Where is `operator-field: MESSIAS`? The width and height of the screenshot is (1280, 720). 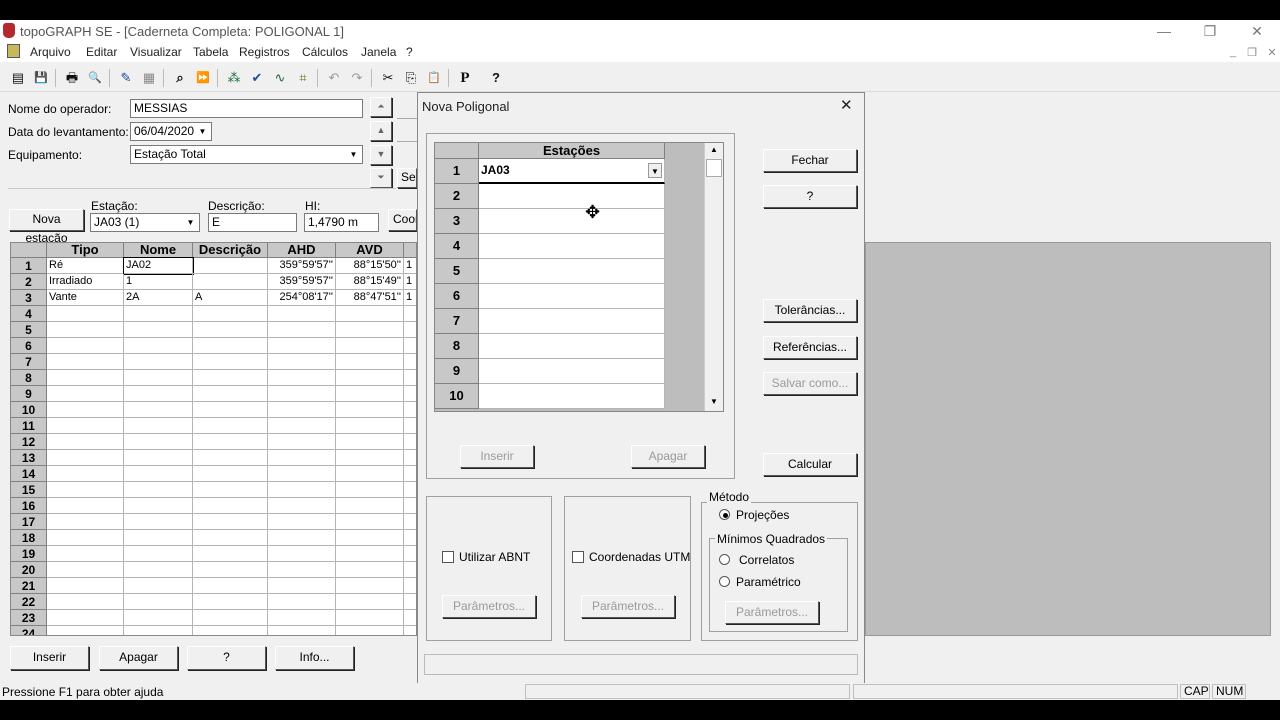
operator-field: MESSIAS is located at coordinates (246, 108).